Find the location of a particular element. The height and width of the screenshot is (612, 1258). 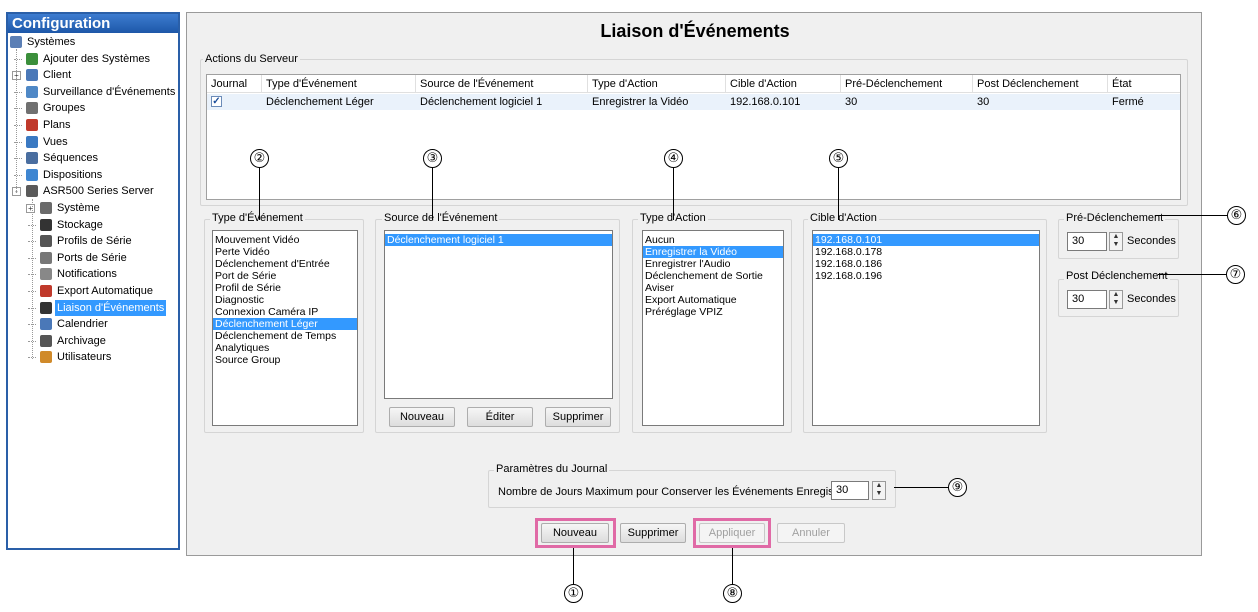

list-item: Mouvement Vidéo is located at coordinates (285, 240).